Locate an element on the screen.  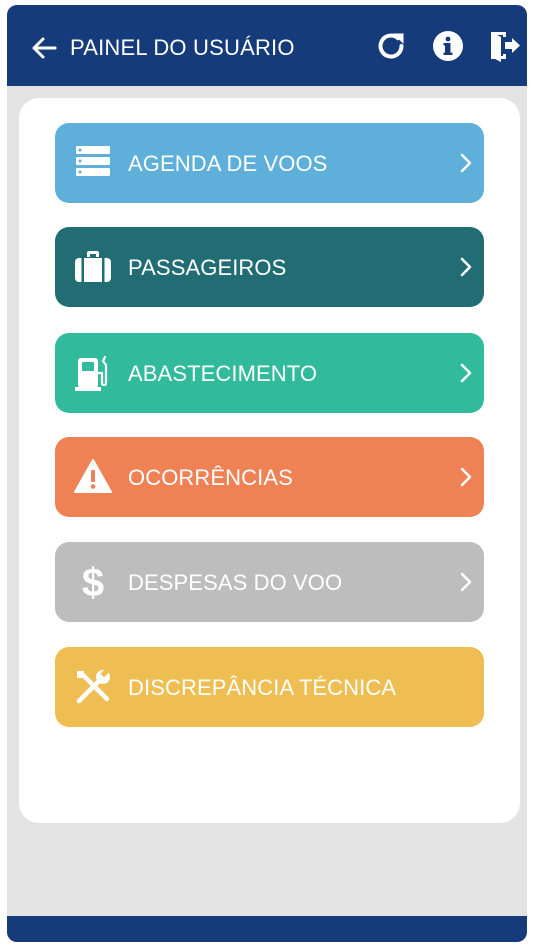
menu-item-label: ABASTECIMENTO is located at coordinates (223, 373).